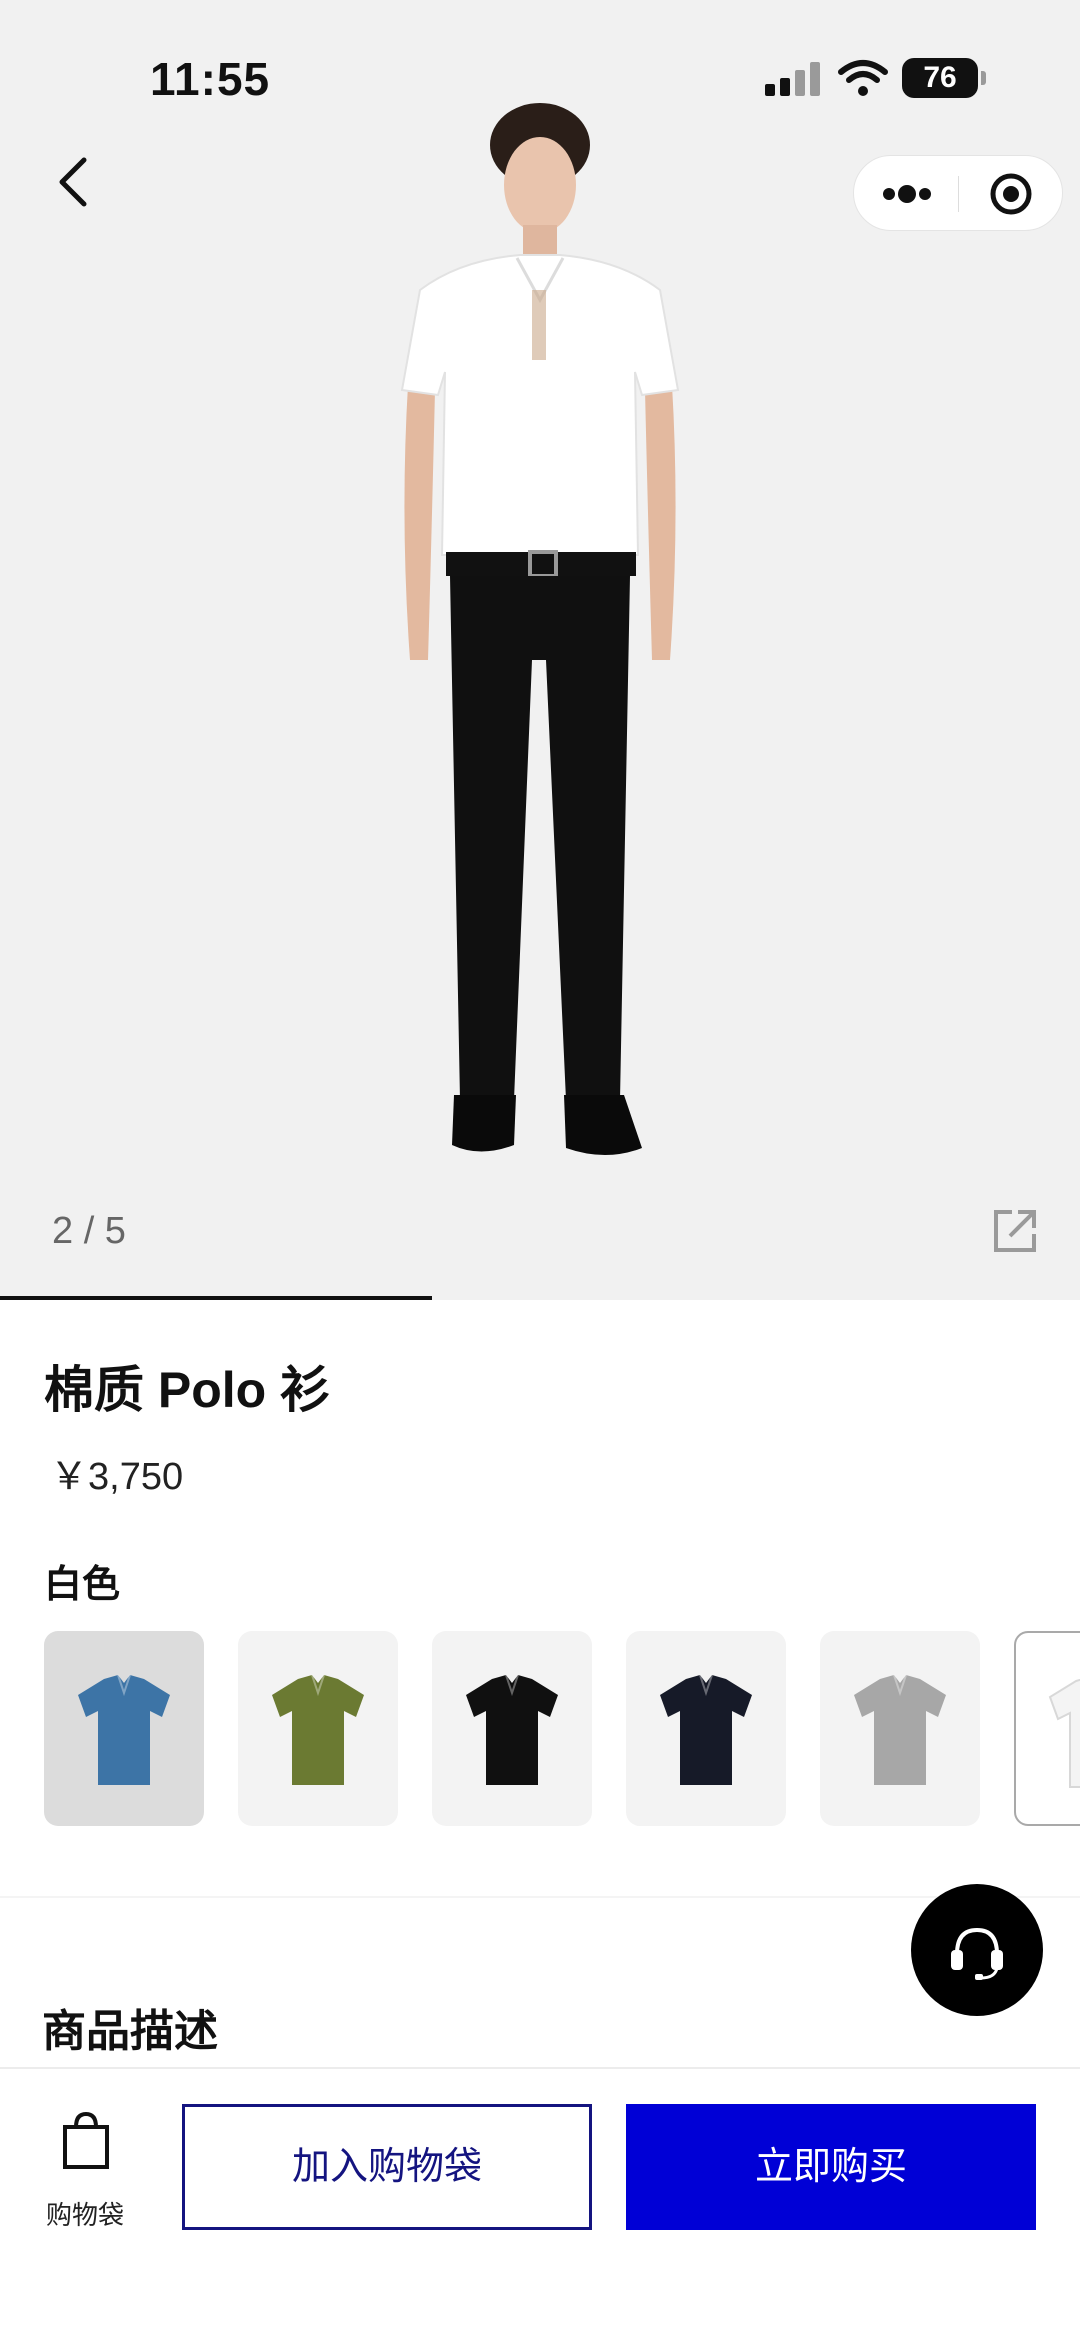 The image size is (1080, 2347). Describe the element at coordinates (74, 182) in the screenshot. I see `back-icon` at that location.